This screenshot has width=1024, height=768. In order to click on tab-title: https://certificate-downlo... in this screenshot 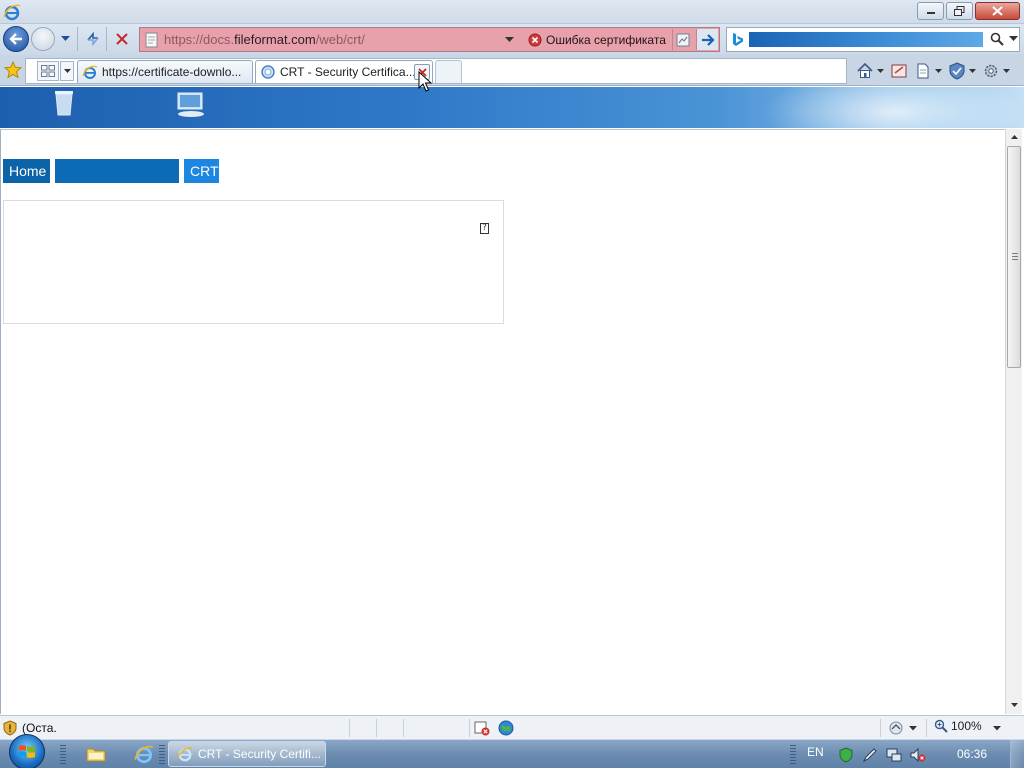, I will do `click(172, 72)`.